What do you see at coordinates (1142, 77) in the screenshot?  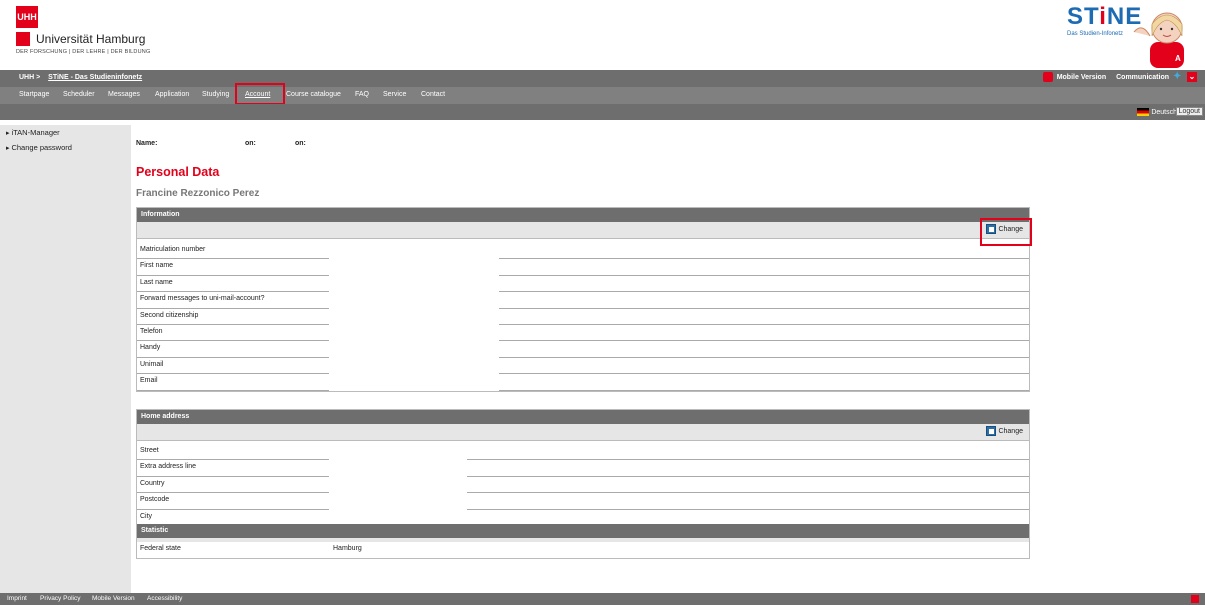 I see `communication-link: Communication` at bounding box center [1142, 77].